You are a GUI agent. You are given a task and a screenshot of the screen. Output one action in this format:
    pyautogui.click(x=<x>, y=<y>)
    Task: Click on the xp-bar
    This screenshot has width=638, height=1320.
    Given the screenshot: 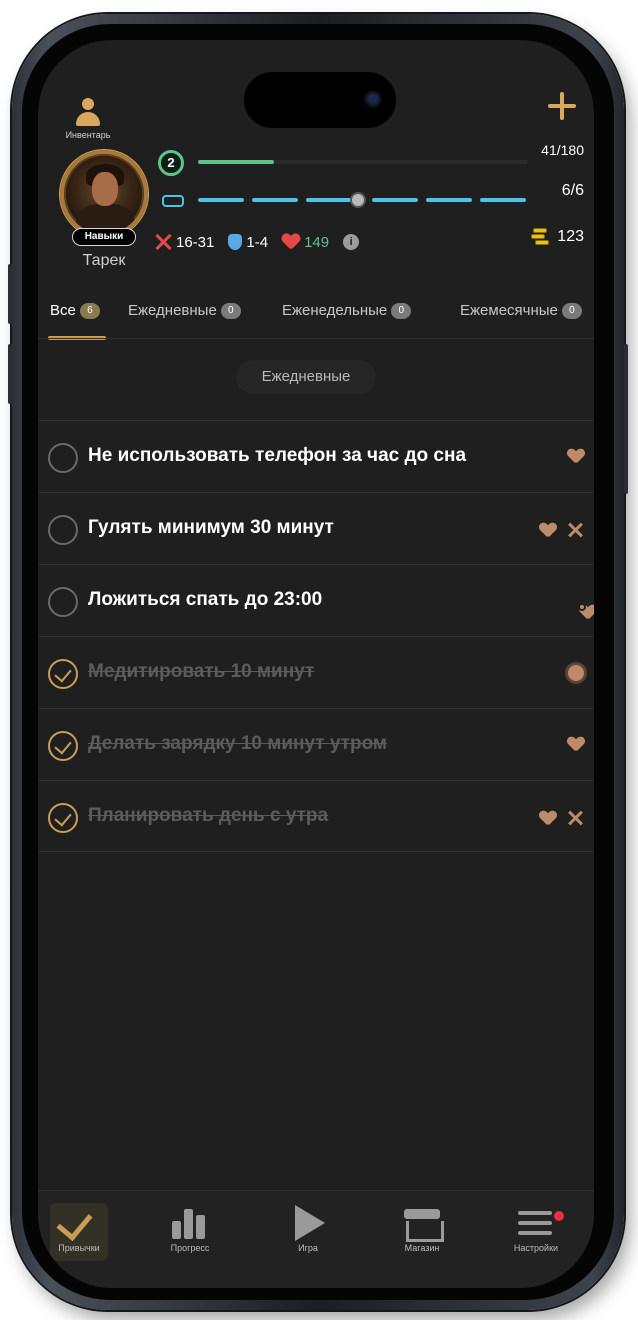 What is the action you would take?
    pyautogui.click(x=363, y=162)
    